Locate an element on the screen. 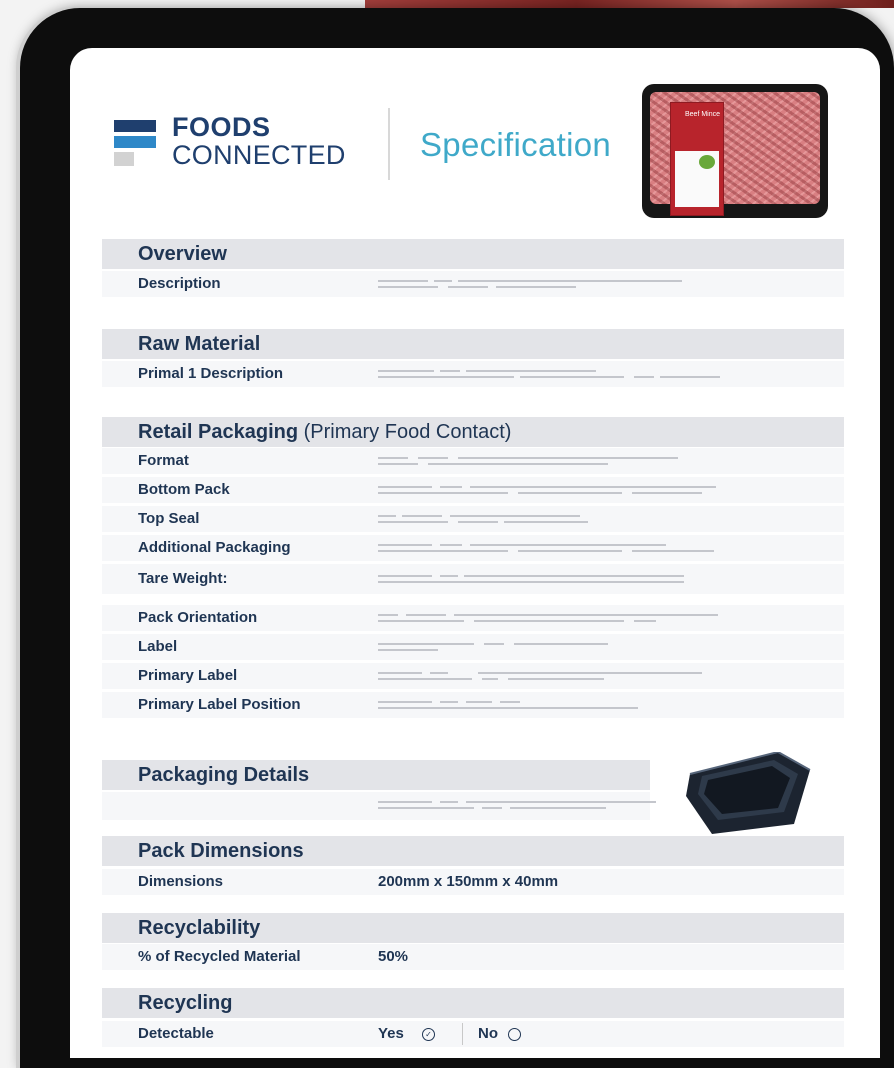  spec-row is located at coordinates (379, 806).